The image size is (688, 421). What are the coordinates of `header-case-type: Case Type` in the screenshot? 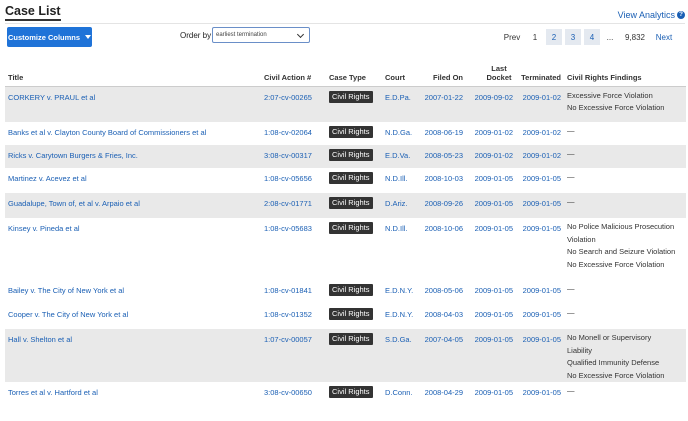 It's located at (354, 72).